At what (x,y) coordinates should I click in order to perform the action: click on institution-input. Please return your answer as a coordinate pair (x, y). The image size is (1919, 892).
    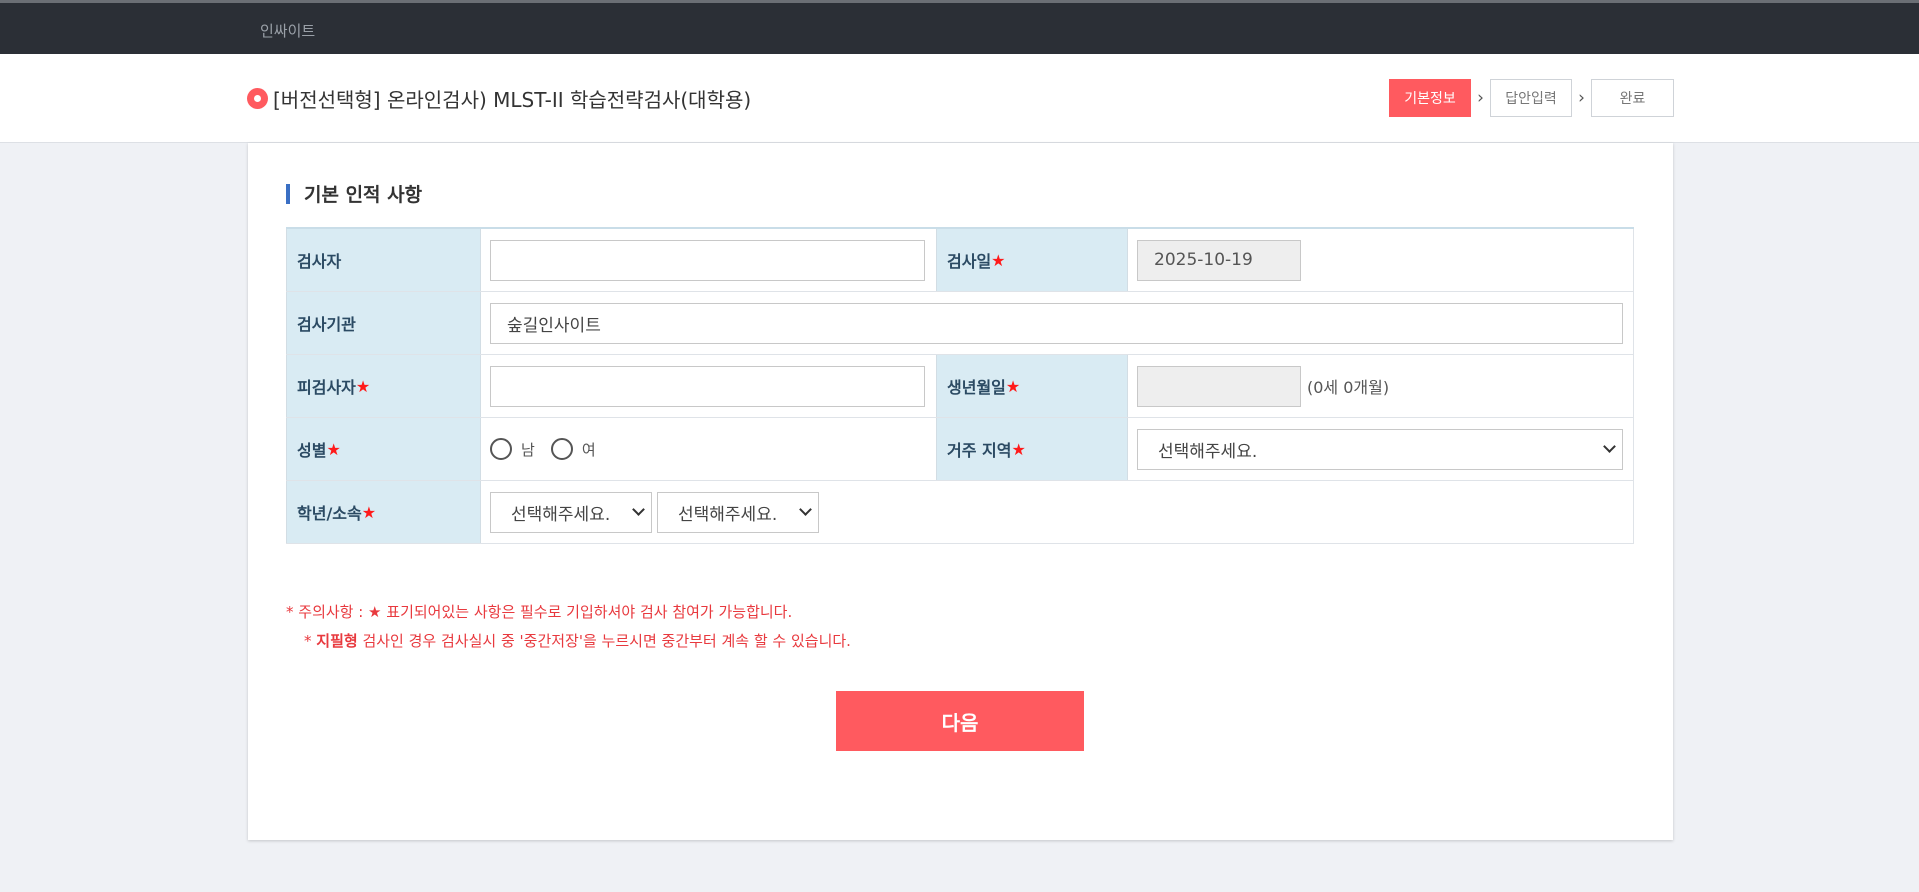
    Looking at the image, I should click on (1056, 323).